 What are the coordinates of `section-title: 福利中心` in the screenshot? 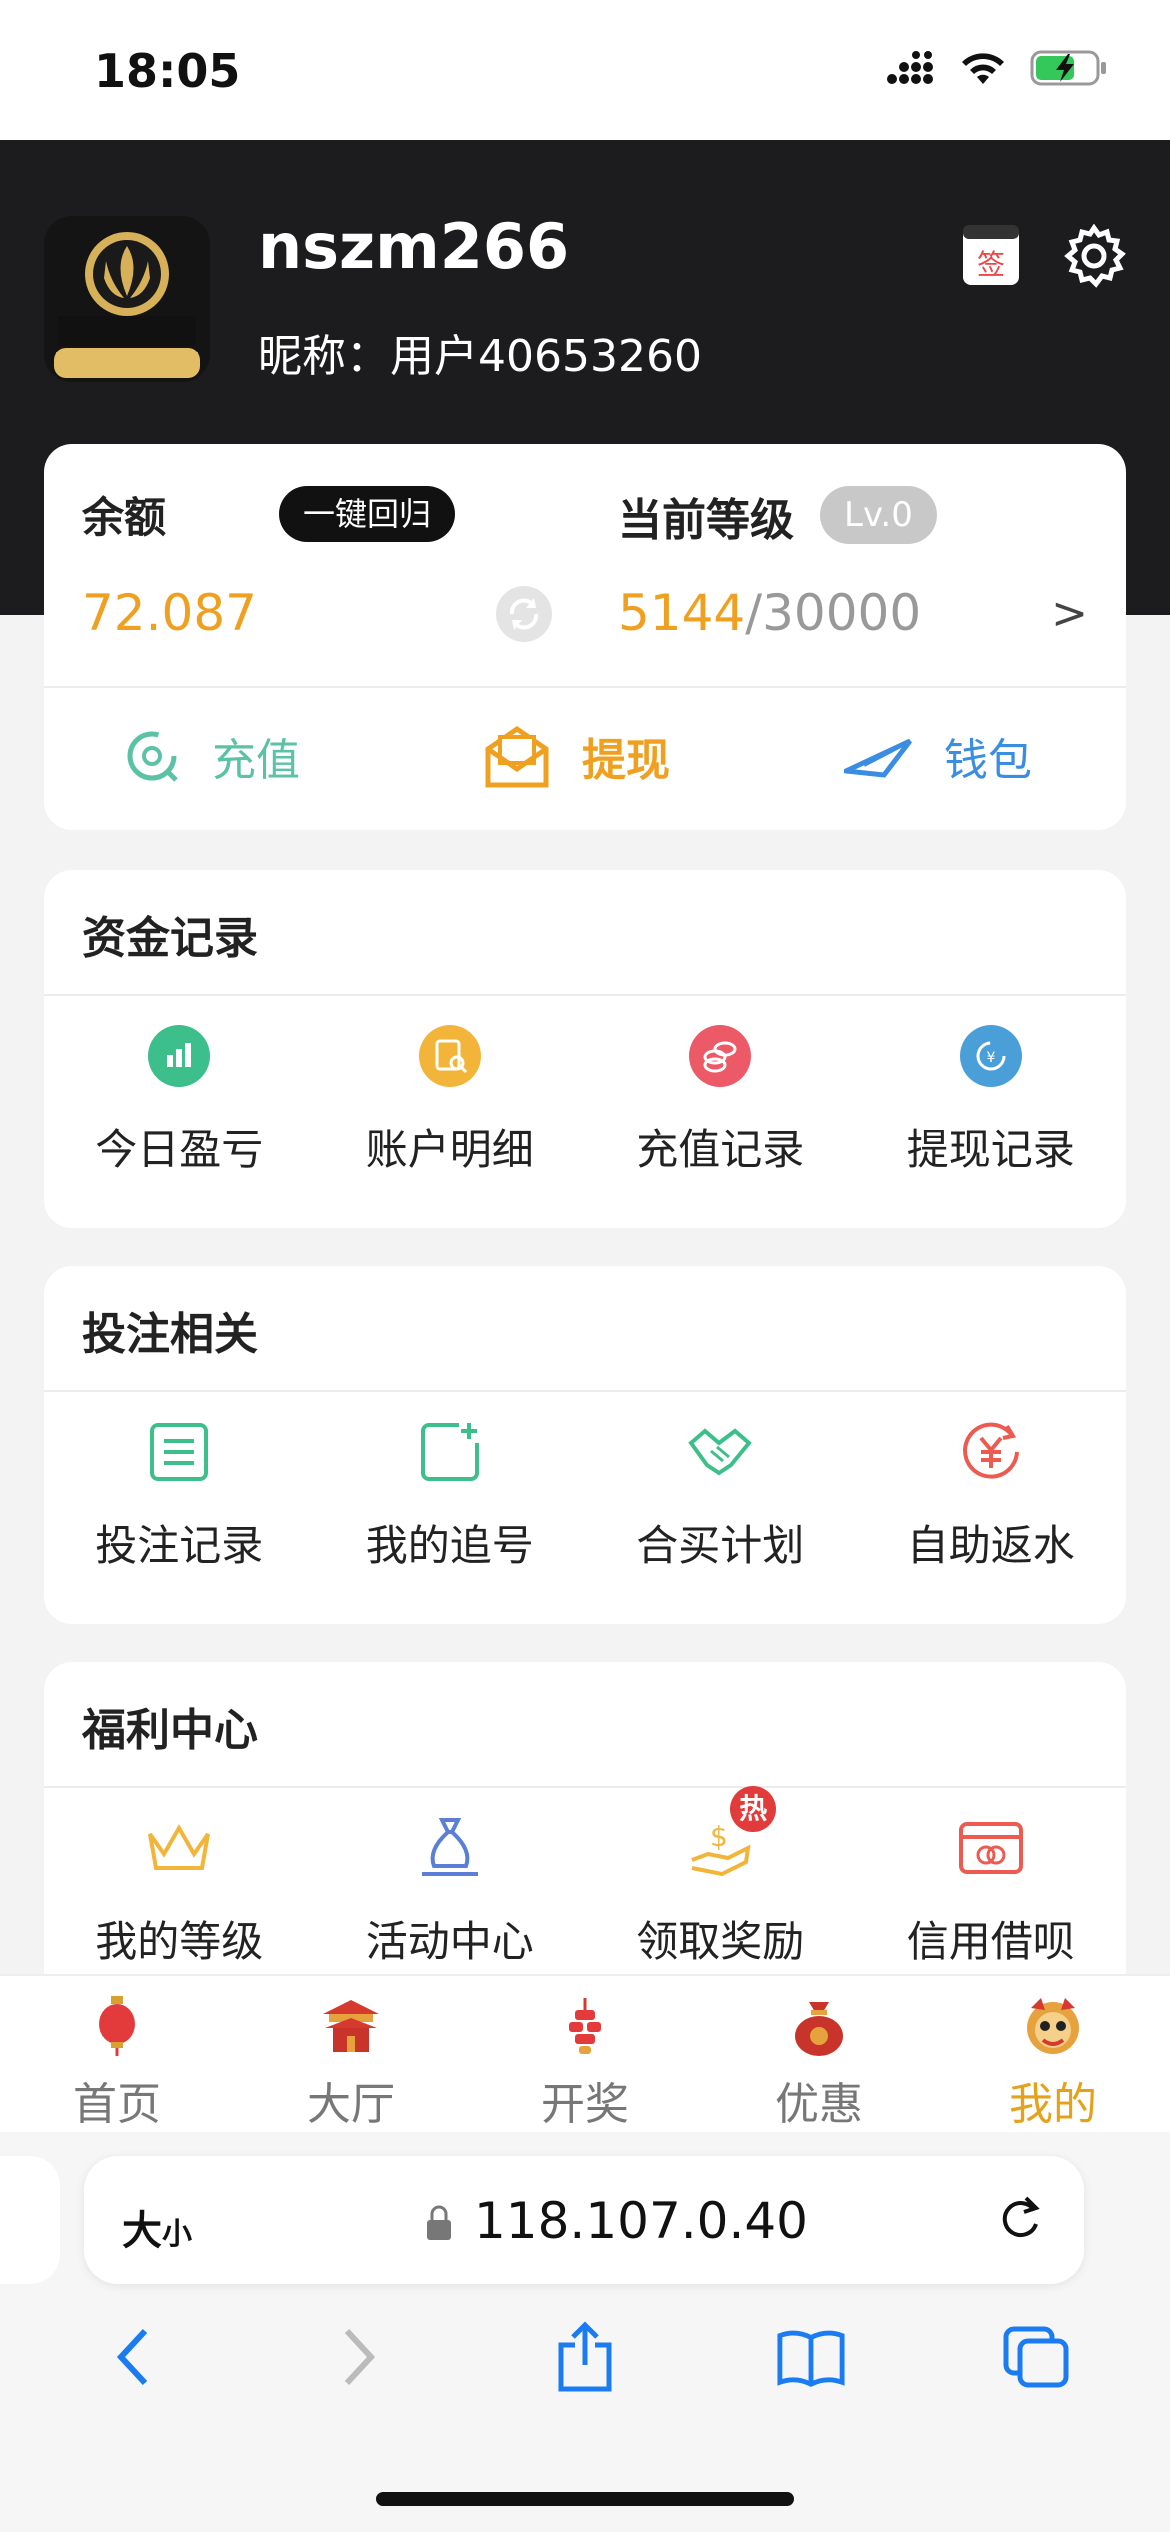 It's located at (170, 1730).